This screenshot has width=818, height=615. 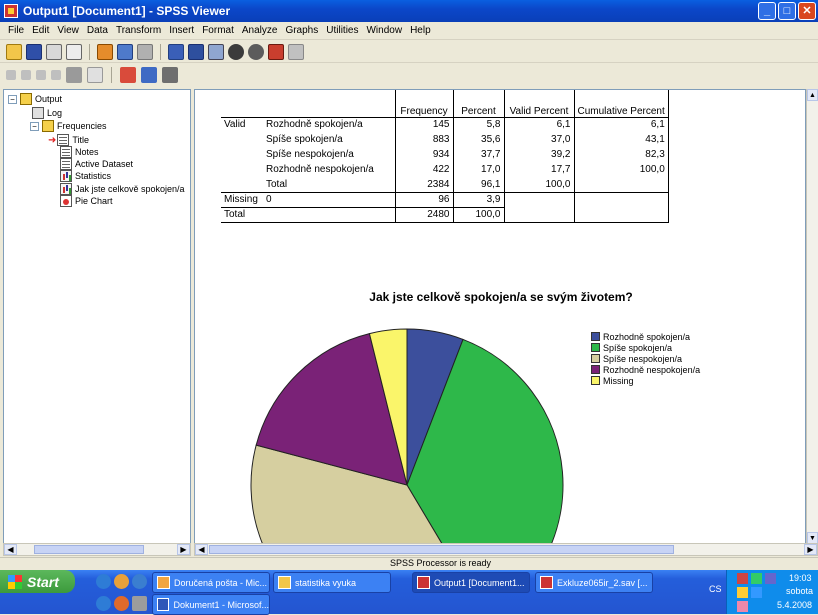 What do you see at coordinates (787, 11) in the screenshot?
I see `maximize-button: □` at bounding box center [787, 11].